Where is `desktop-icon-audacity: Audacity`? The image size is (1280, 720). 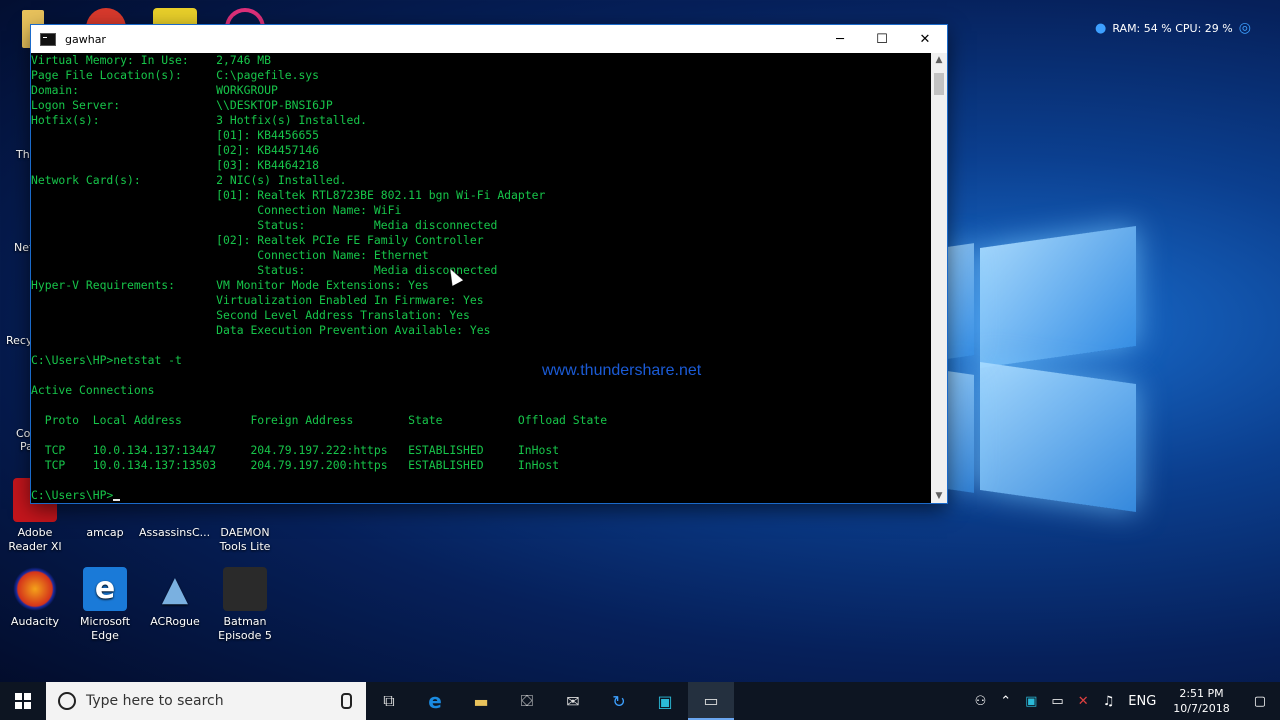
desktop-icon-audacity: Audacity is located at coordinates (35, 598).